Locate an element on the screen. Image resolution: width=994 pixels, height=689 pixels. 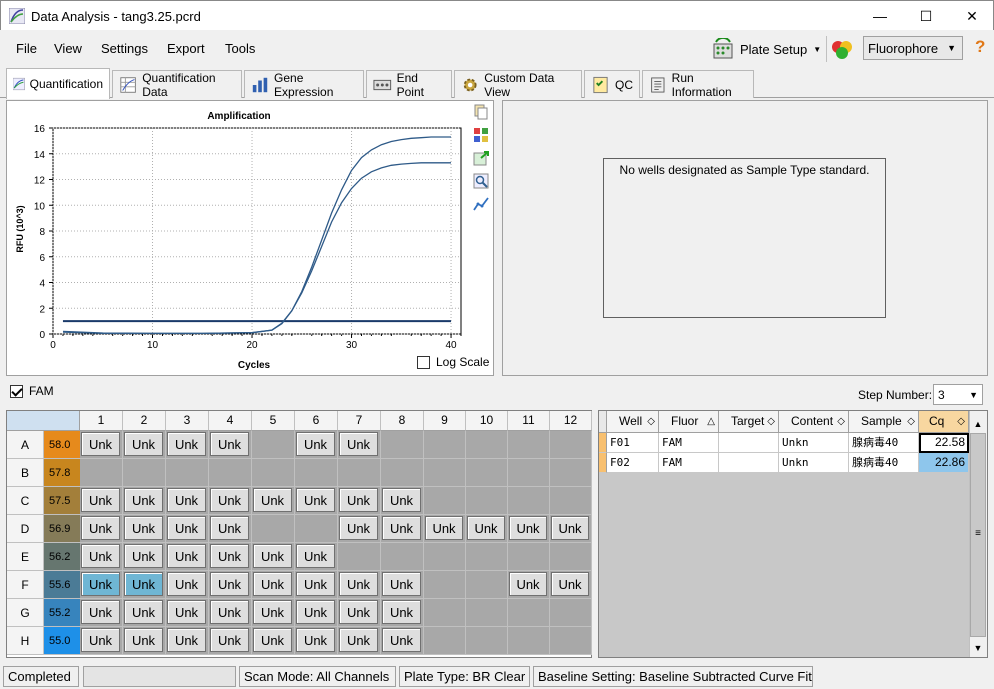
traffic-light-icon is located at coordinates (842, 49).